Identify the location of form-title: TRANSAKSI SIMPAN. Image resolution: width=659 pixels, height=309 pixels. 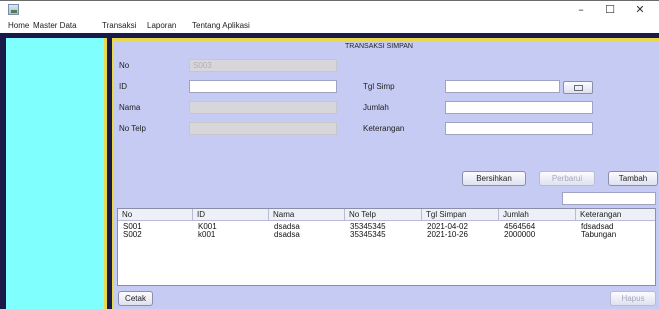
(379, 46).